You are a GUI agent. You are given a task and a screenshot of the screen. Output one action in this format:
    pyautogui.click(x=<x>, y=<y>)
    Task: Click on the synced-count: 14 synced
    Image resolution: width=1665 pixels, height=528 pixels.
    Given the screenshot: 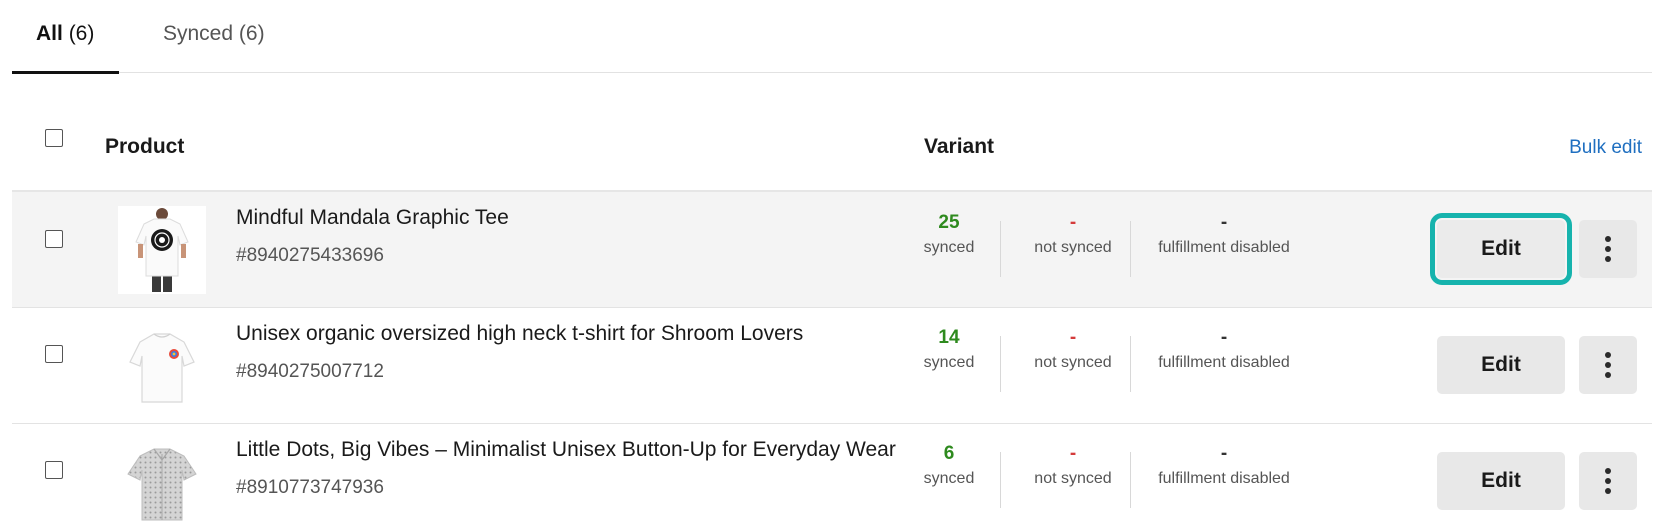 What is the action you would take?
    pyautogui.click(x=949, y=349)
    